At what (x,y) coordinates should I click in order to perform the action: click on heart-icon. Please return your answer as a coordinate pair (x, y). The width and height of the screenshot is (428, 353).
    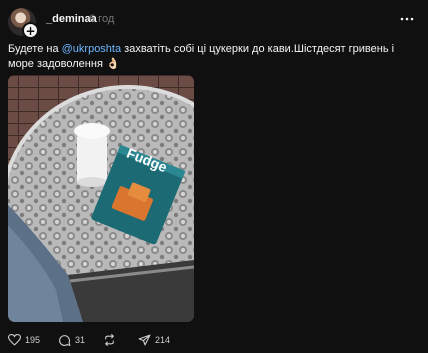
    Looking at the image, I should click on (14, 340).